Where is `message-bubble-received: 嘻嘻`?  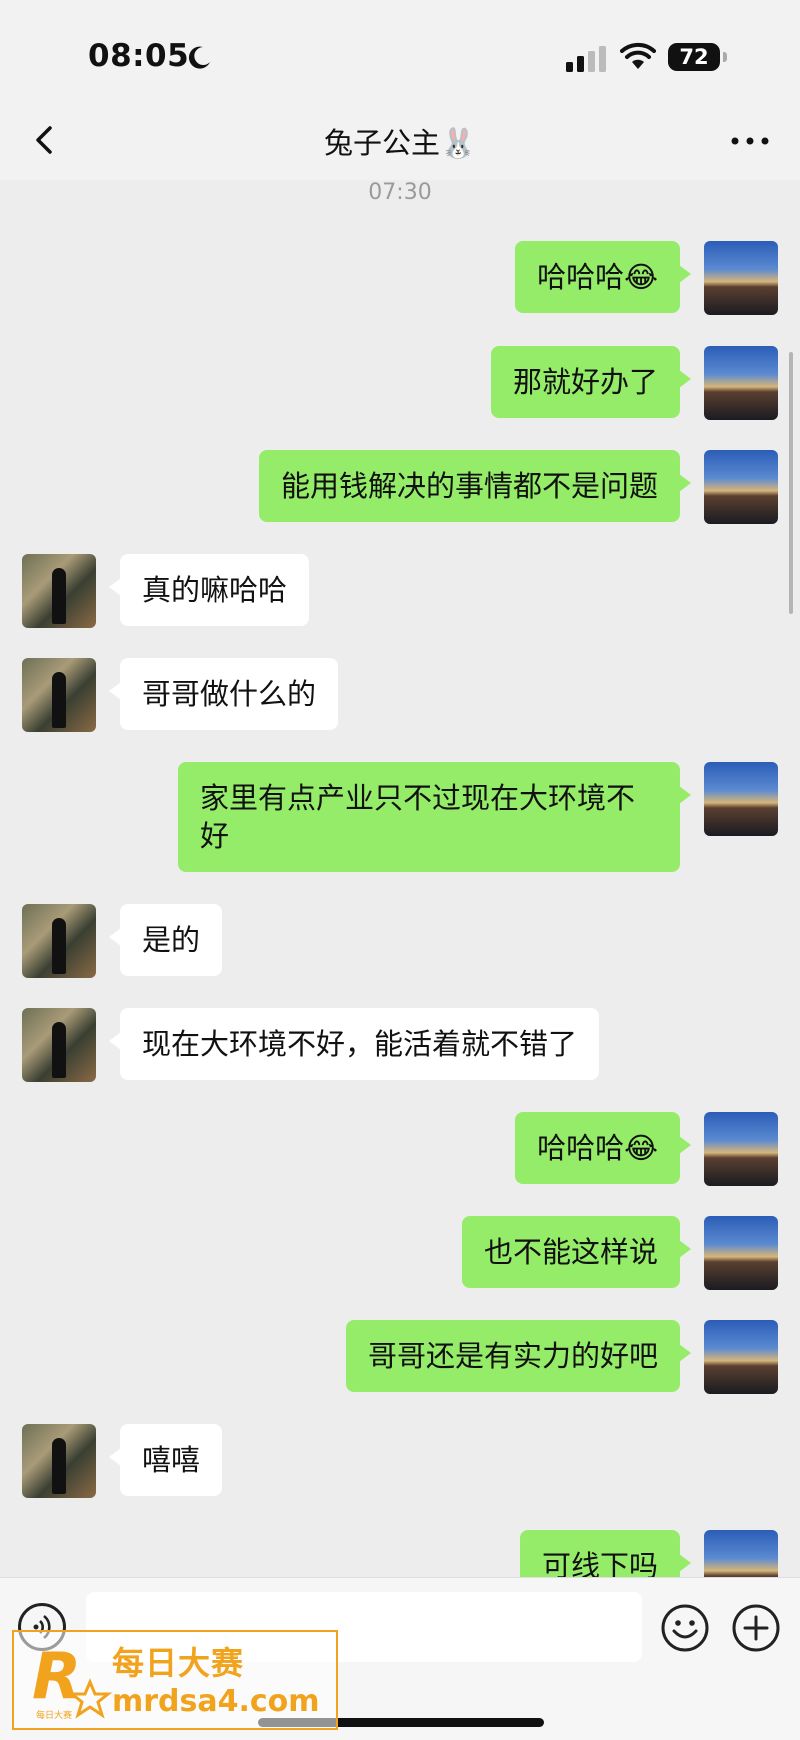
message-bubble-received: 嘻嘻 is located at coordinates (165, 1460).